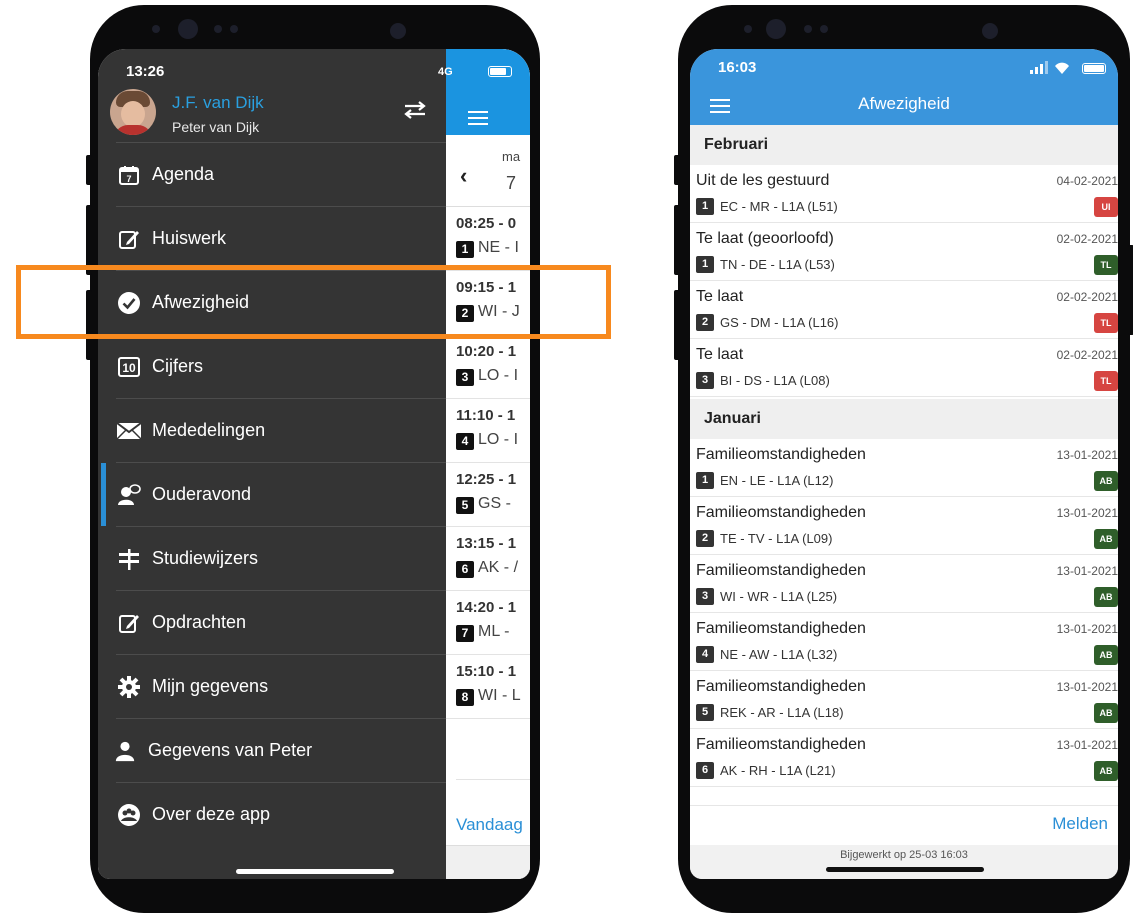  Describe the element at coordinates (272, 174) in the screenshot. I see `menu-item-agenda: 7 Agenda` at that location.